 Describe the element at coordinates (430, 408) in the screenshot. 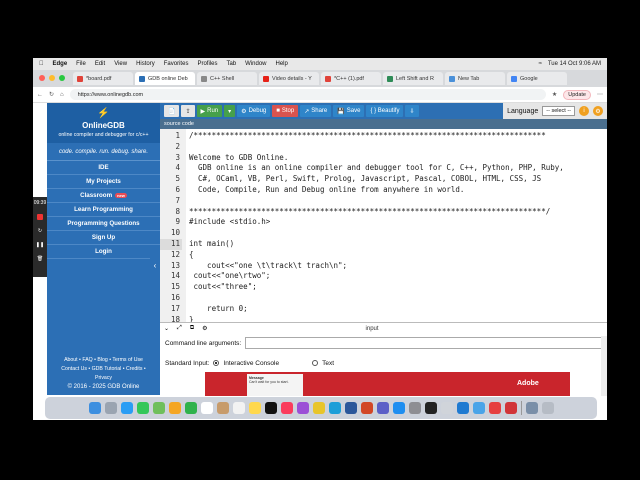

I see `terminal-icon` at that location.